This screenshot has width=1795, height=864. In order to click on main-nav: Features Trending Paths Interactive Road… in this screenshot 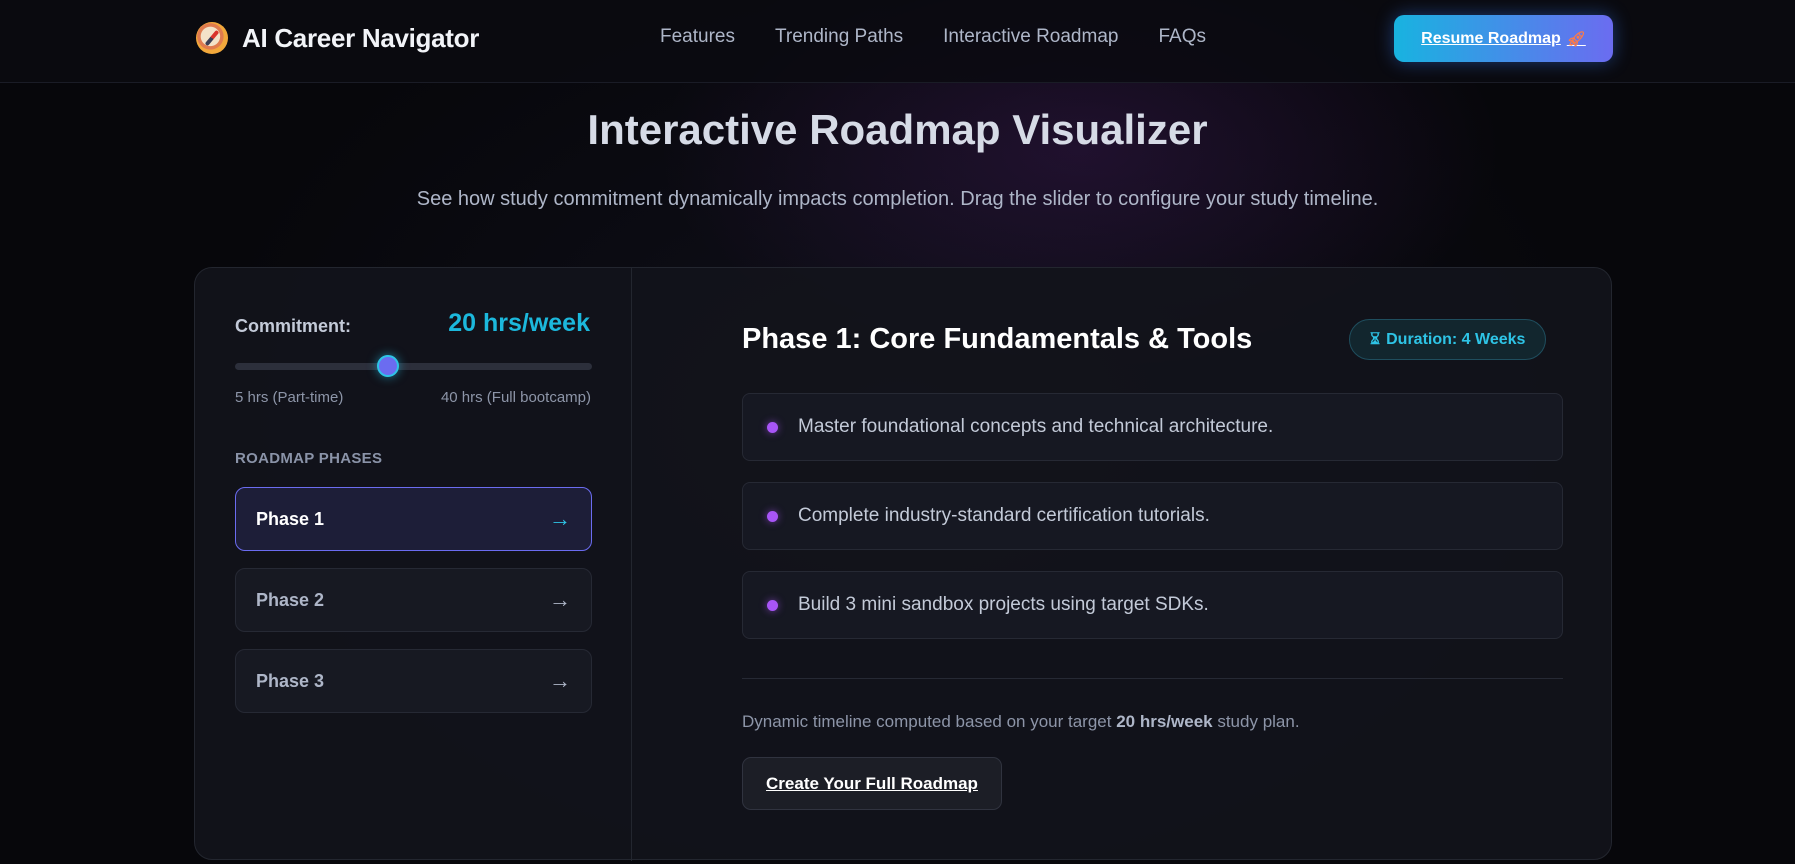, I will do `click(933, 37)`.